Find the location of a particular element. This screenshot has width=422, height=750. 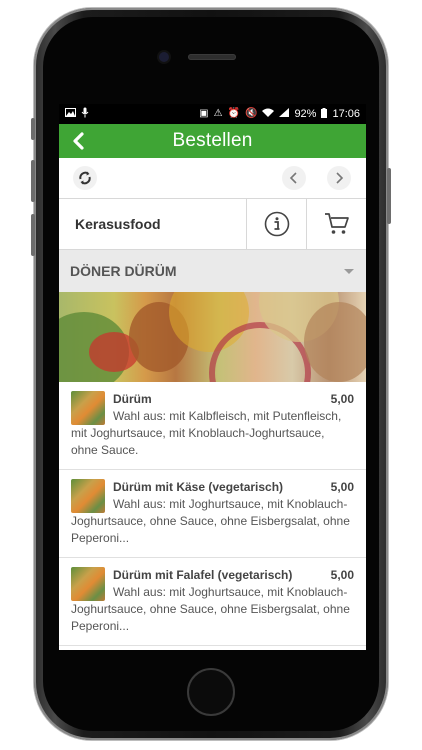

refresh-button is located at coordinates (85, 178).